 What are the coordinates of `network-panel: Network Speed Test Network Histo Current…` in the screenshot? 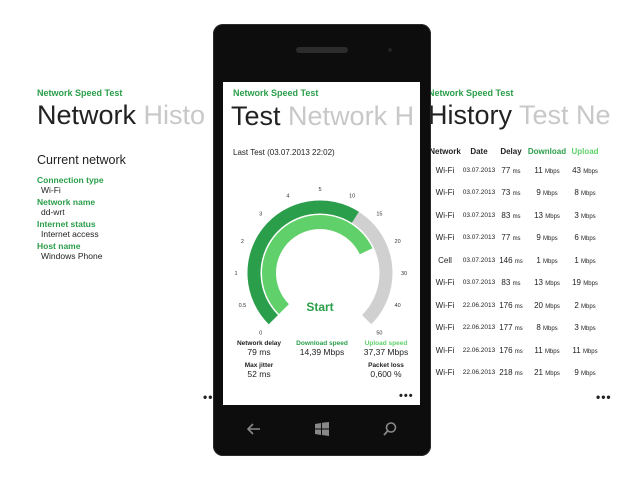 It's located at (127, 175).